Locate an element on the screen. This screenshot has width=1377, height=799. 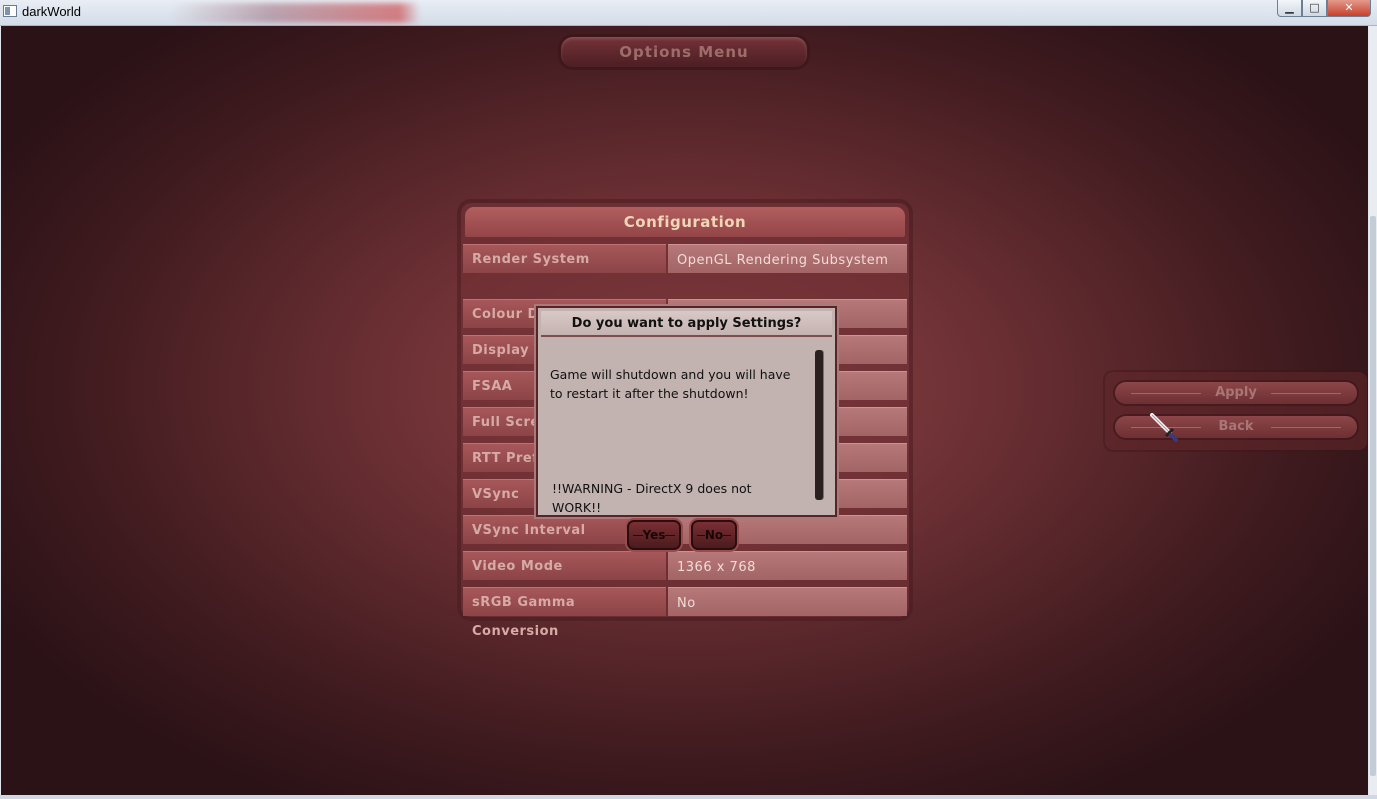
no-deco-right is located at coordinates (727, 535).